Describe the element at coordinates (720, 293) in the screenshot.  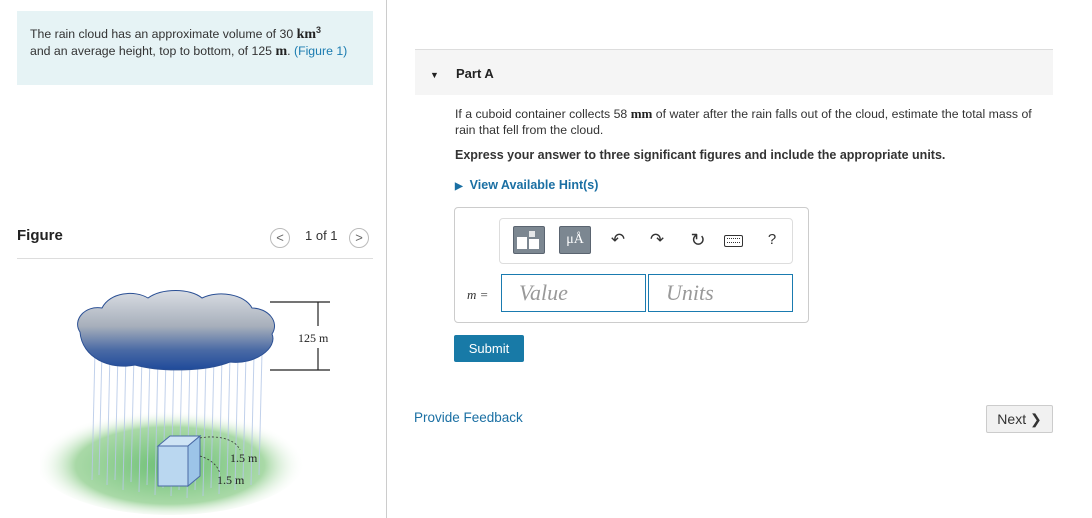
I see `units-input: Units` at that location.